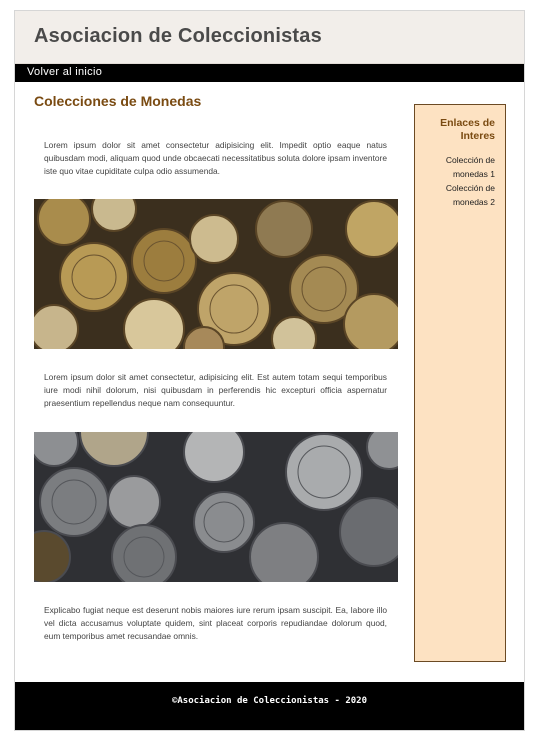  Describe the element at coordinates (467, 129) in the screenshot. I see `sidebar-title: Enlaces de Interes` at that location.